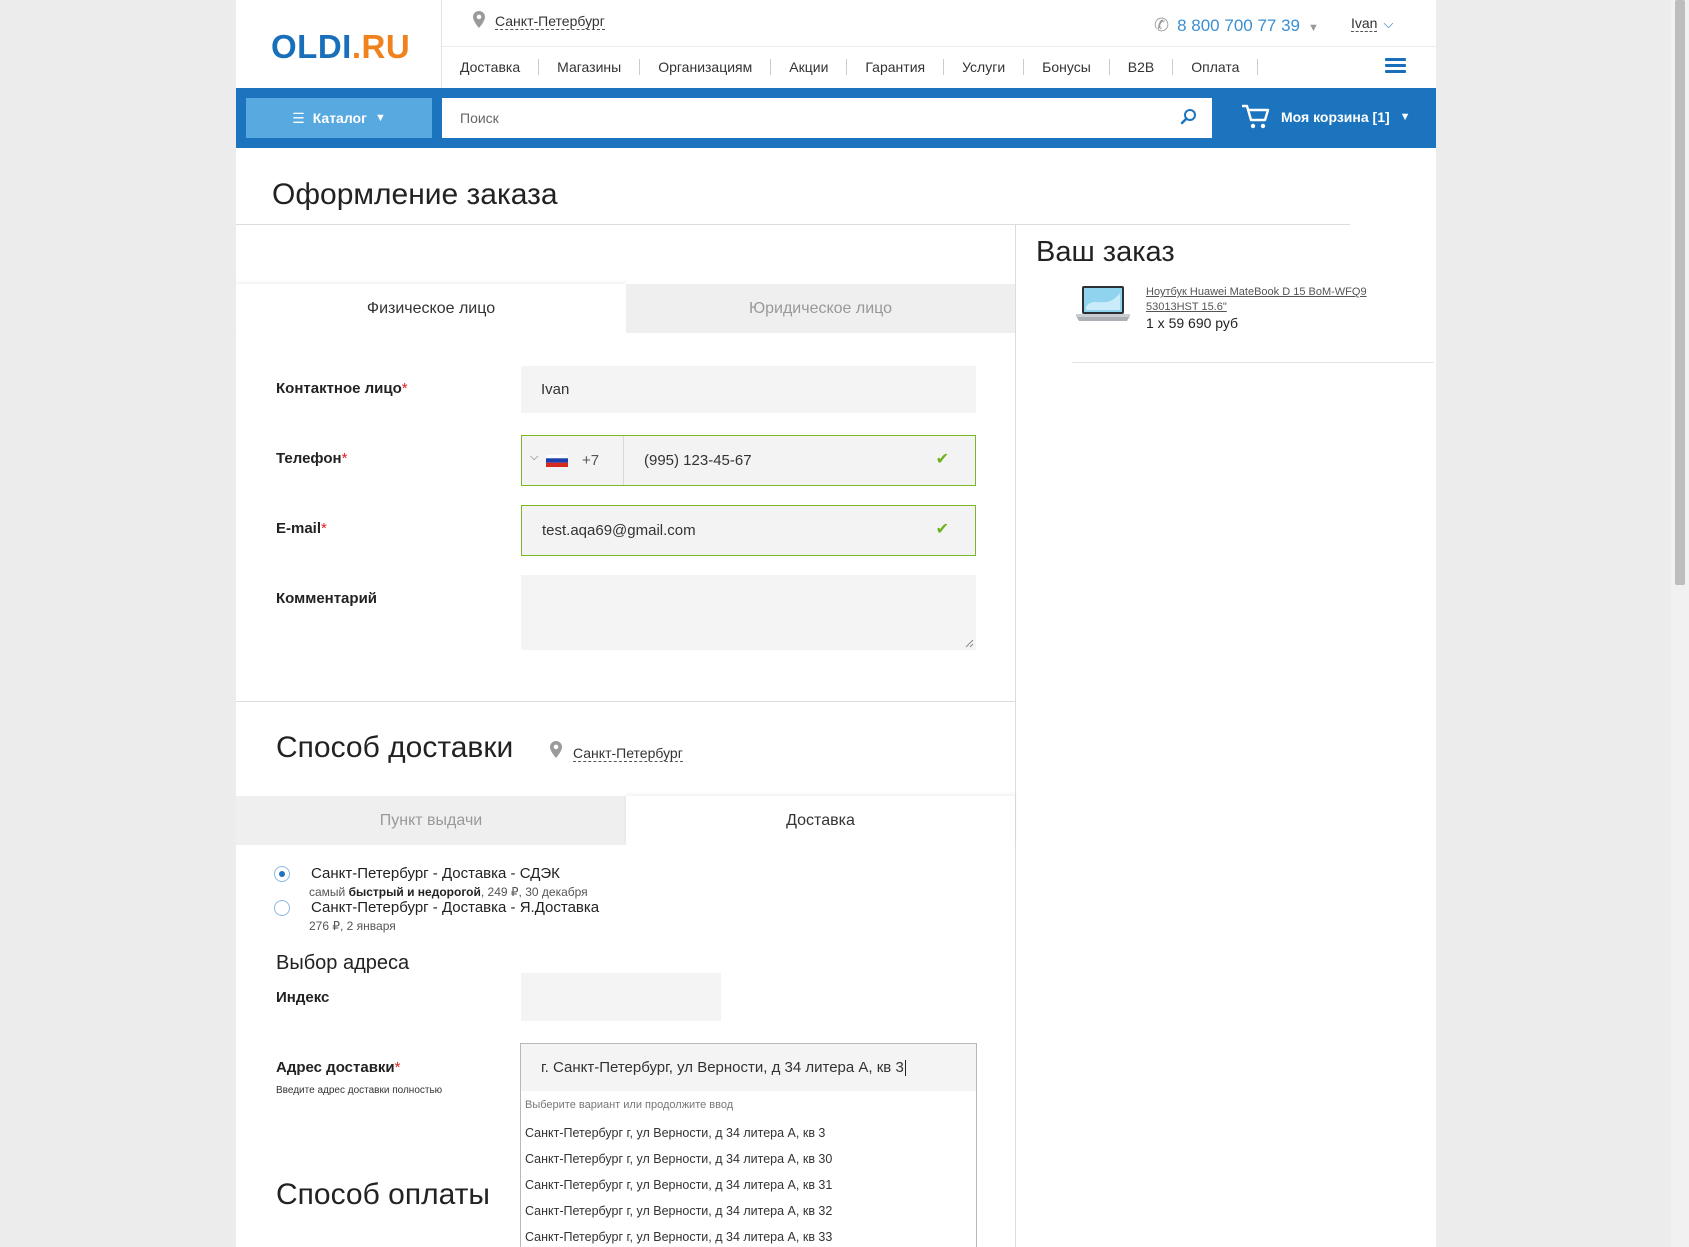 The height and width of the screenshot is (1247, 1689). I want to click on radio-cdek, so click(282, 874).